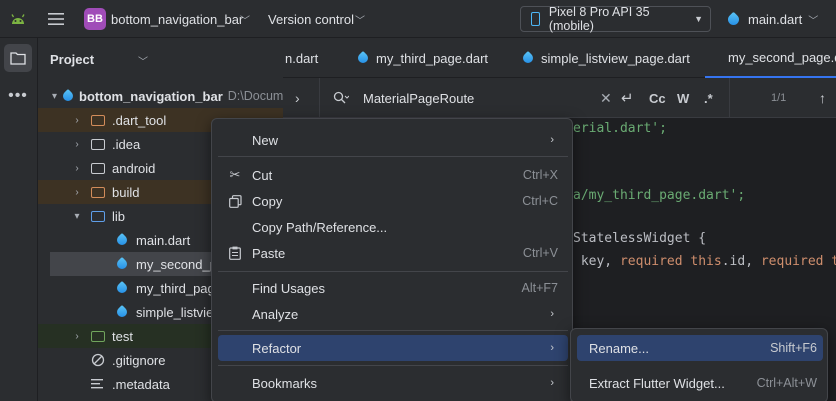 This screenshot has height=401, width=836. Describe the element at coordinates (733, 19) in the screenshot. I see `flutter-icon` at that location.